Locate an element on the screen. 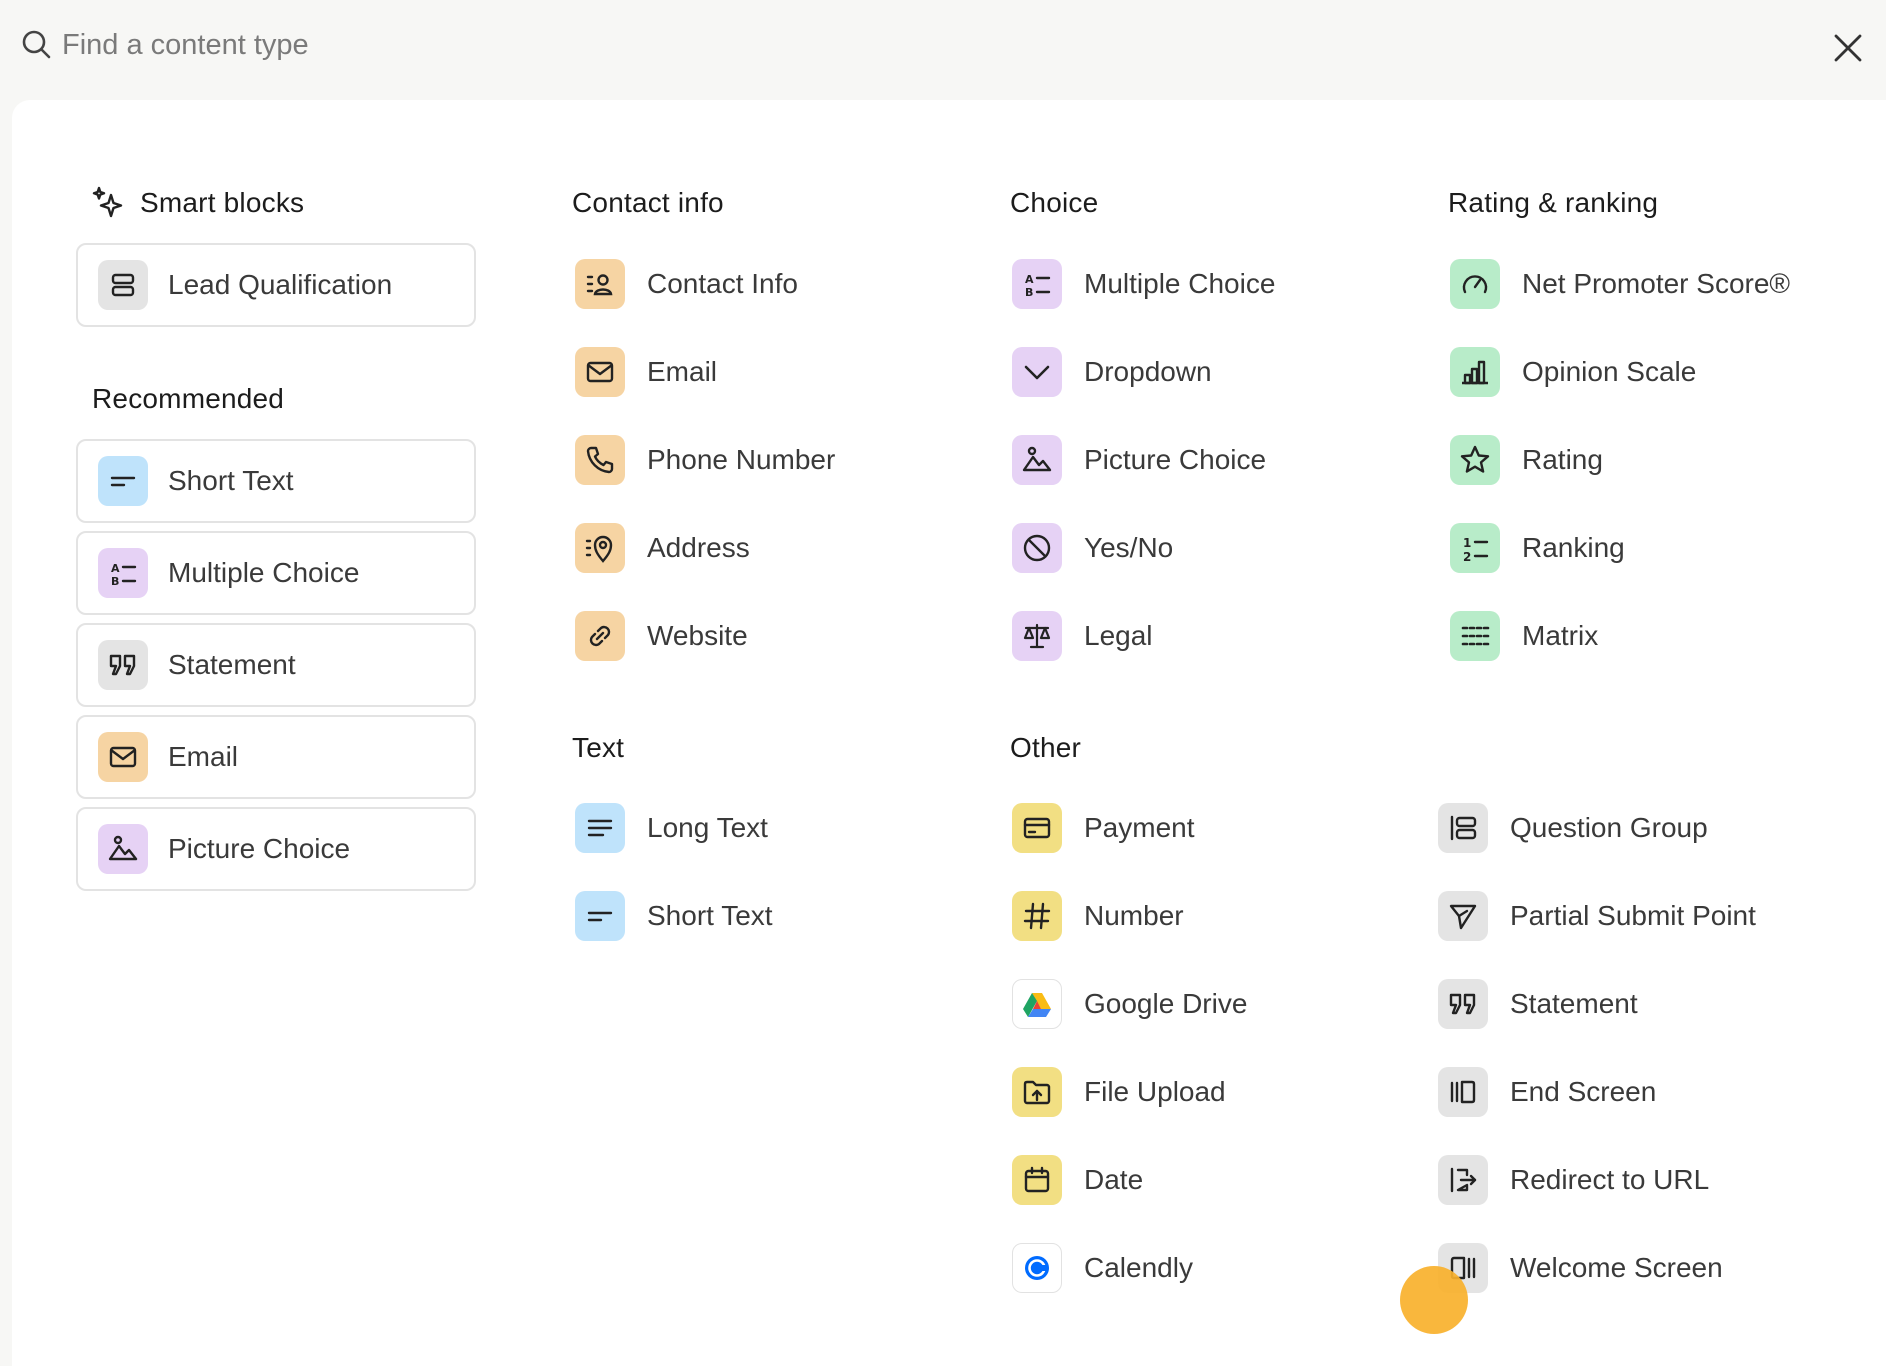 This screenshot has width=1886, height=1366. scales-icon is located at coordinates (1037, 636).